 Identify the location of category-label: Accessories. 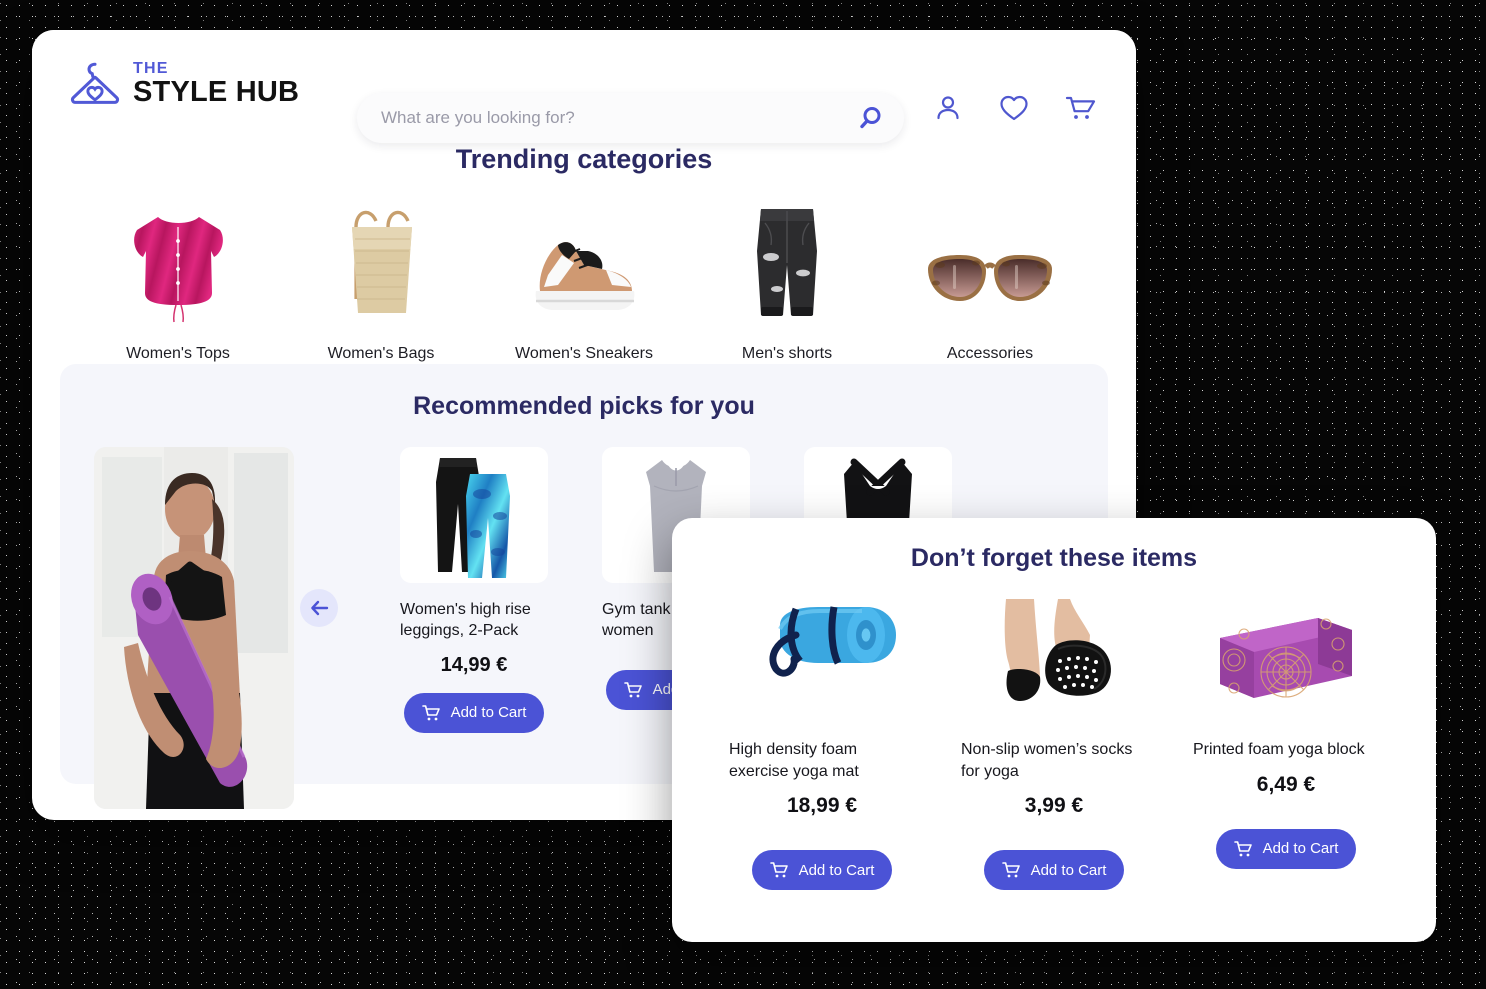
(990, 353).